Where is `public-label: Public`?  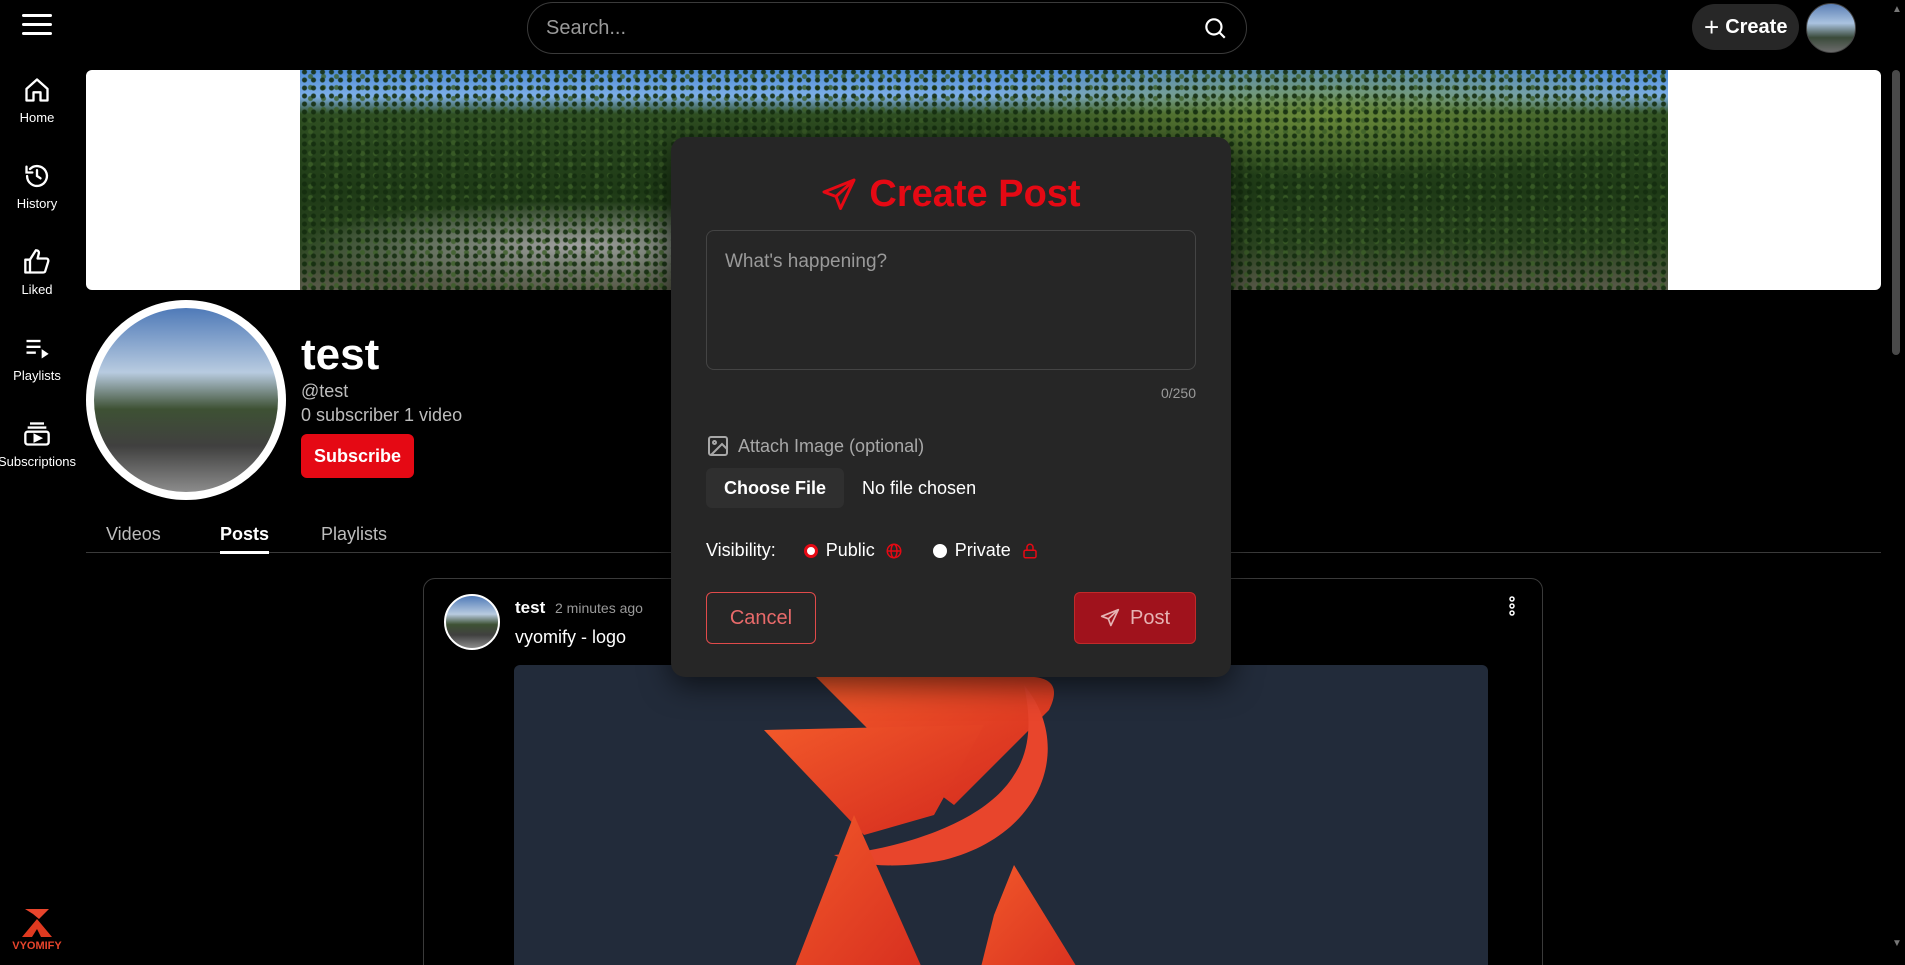 public-label: Public is located at coordinates (850, 550).